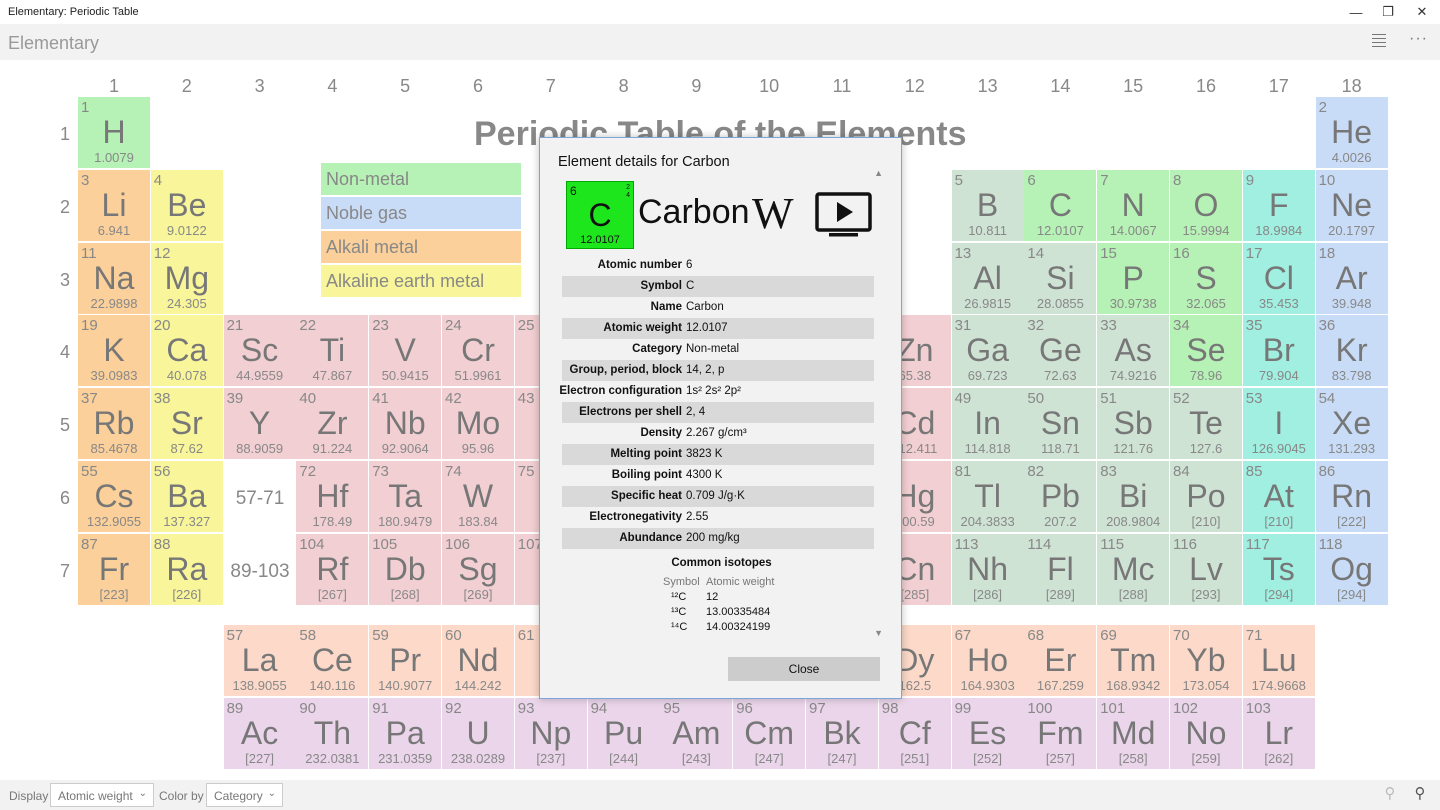  What do you see at coordinates (114, 205) in the screenshot?
I see `element-cell: 3 Li 6.941` at bounding box center [114, 205].